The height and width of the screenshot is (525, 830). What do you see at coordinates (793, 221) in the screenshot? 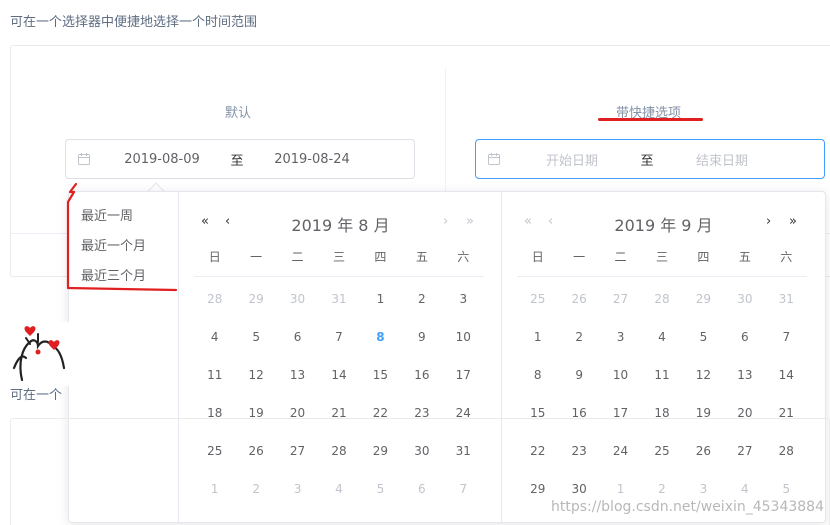
I see `next-year-button: »` at bounding box center [793, 221].